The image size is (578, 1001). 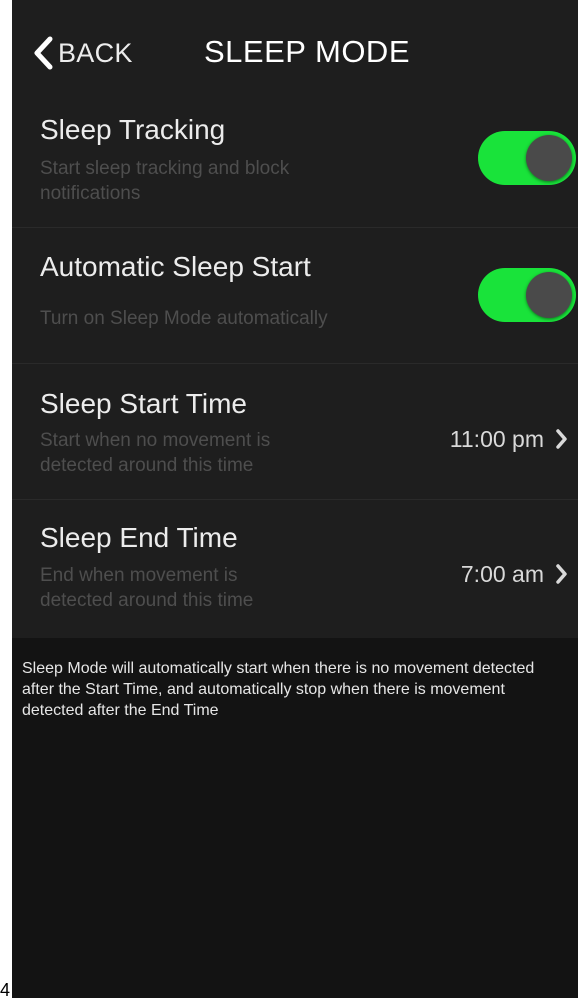 I want to click on sleep-start-time-description-line-1: Start when no movement is, so click(x=155, y=440).